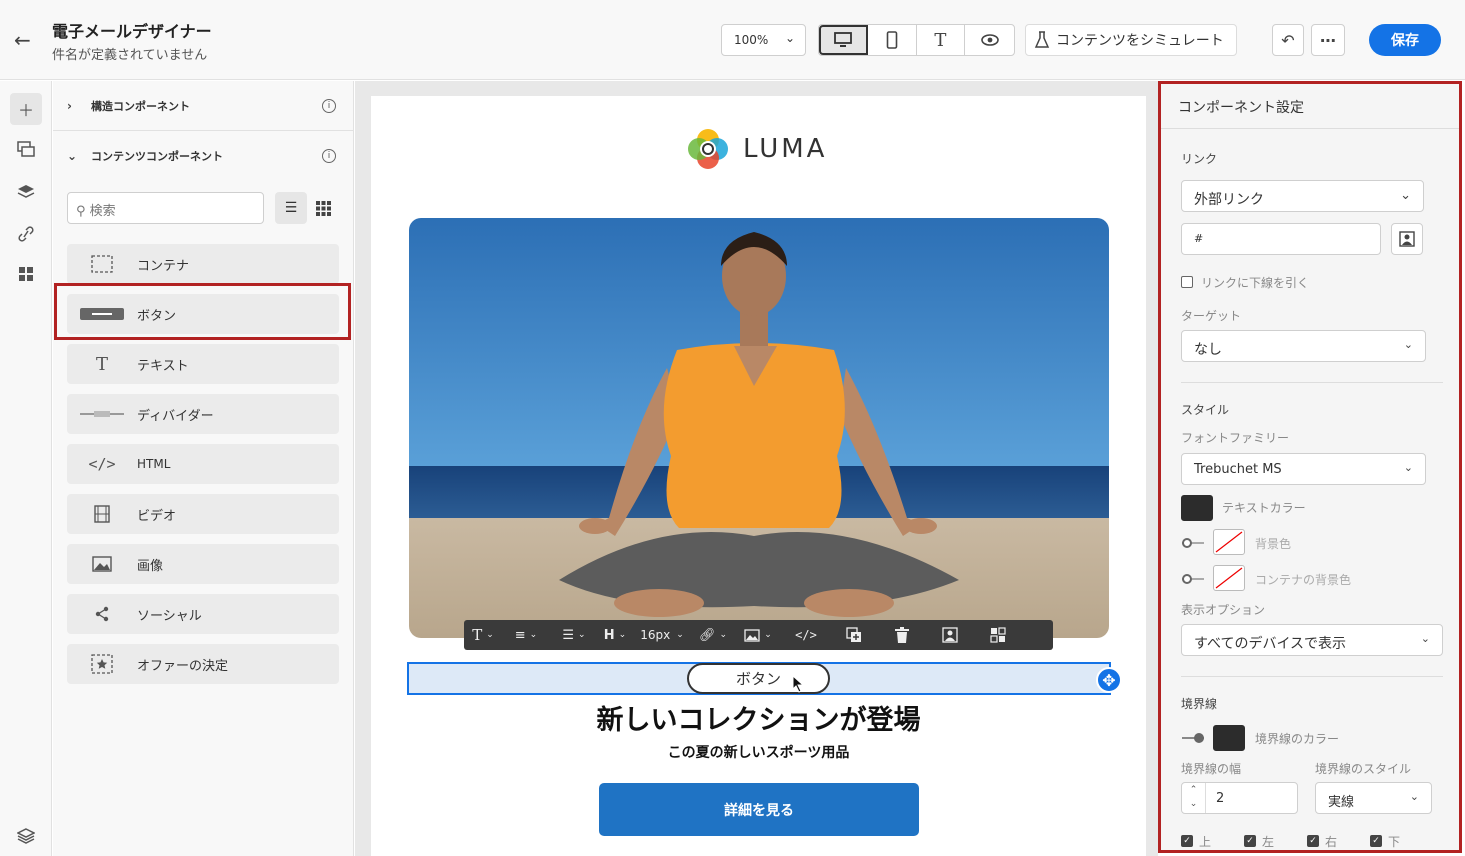 This screenshot has height=856, width=1465. I want to click on preview-button, so click(989, 40).